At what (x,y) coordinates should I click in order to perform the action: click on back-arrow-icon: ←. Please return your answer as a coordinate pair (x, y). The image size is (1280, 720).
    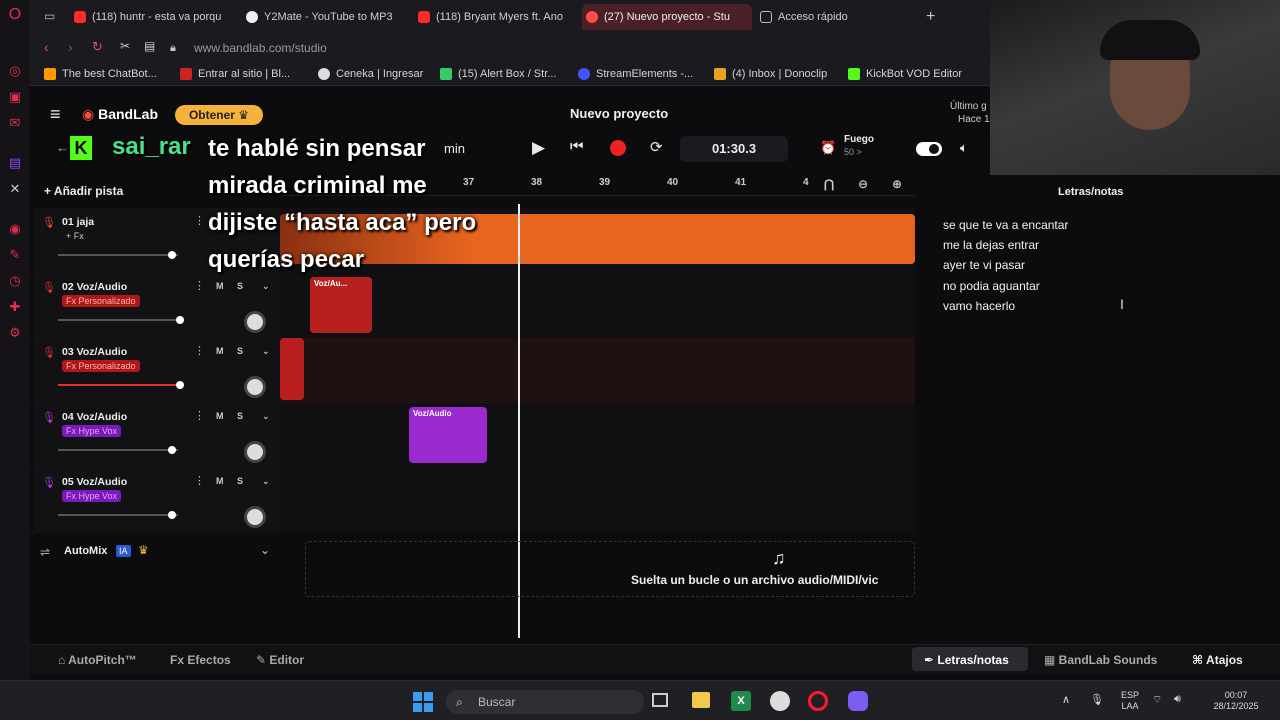
    Looking at the image, I should click on (62, 147).